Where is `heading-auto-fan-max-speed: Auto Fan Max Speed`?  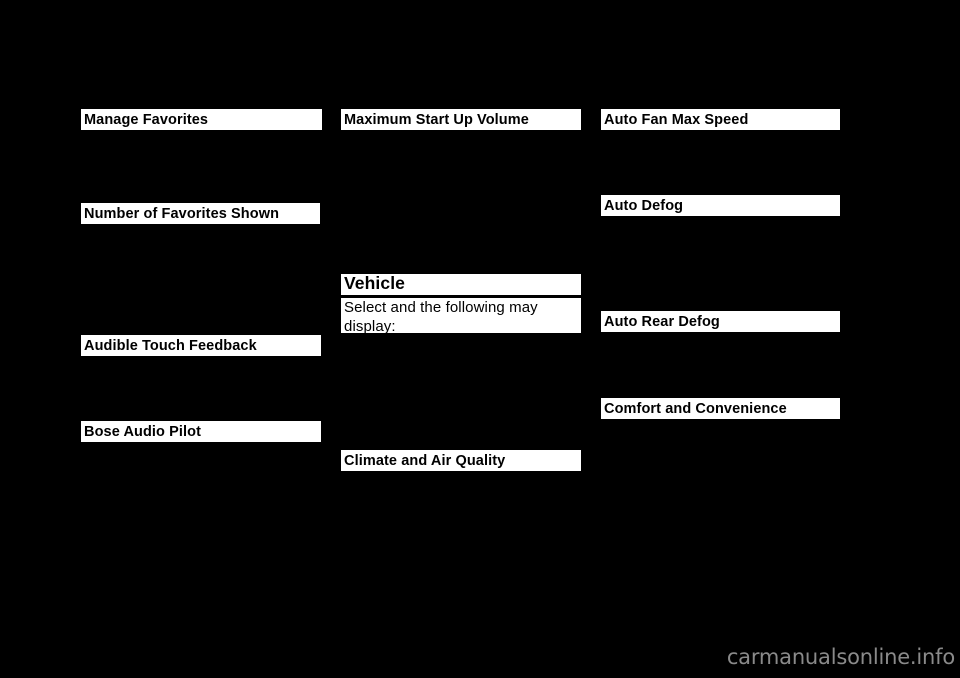
heading-auto-fan-max-speed: Auto Fan Max Speed is located at coordinates (720, 119).